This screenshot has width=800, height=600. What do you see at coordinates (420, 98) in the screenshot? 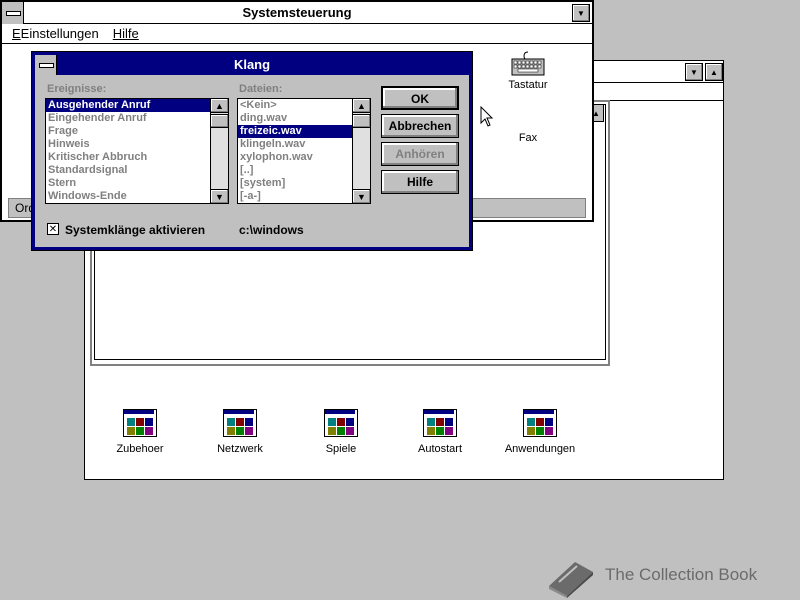
I see `ok-button: OK` at bounding box center [420, 98].